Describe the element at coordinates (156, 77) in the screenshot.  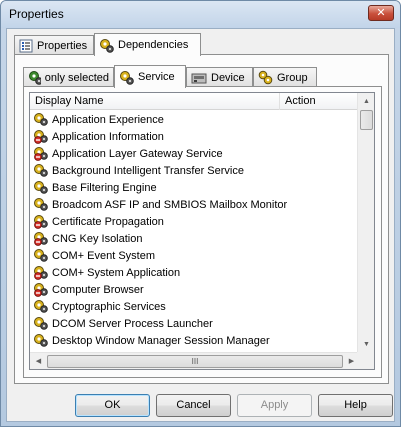
I see `tab-service-label: Service` at that location.